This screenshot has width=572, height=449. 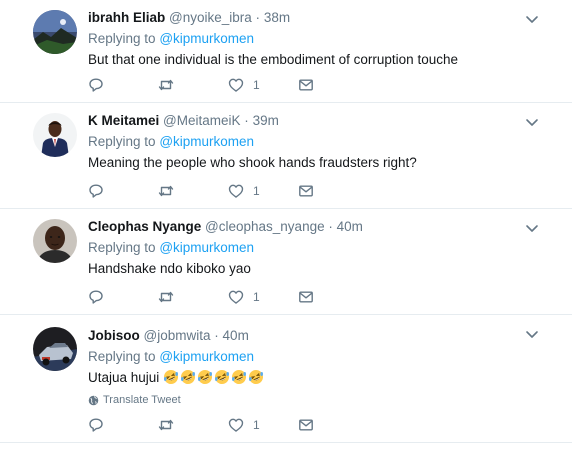 What do you see at coordinates (169, 268) in the screenshot?
I see `tweet-text: Handshake ndo kiboko yao` at bounding box center [169, 268].